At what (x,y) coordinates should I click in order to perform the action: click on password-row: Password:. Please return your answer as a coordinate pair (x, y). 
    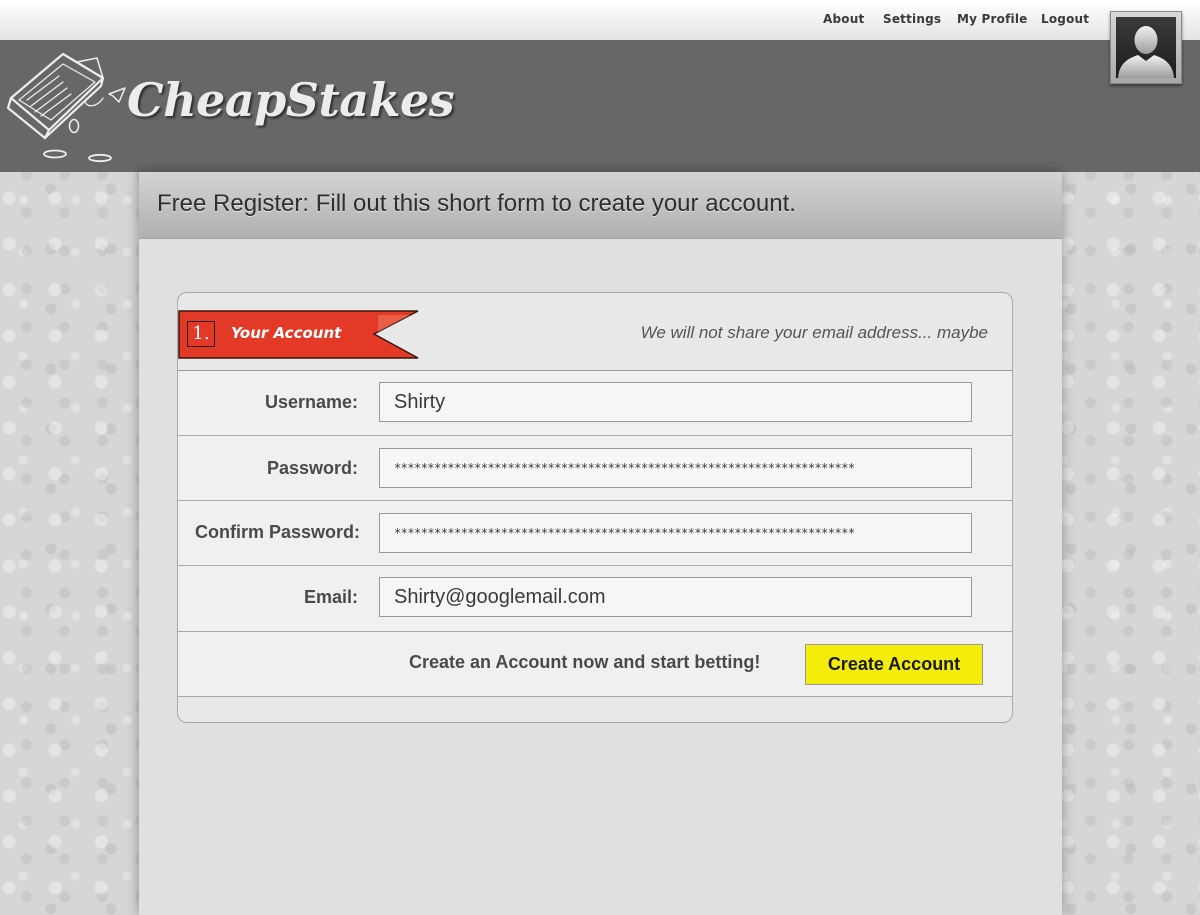
    Looking at the image, I should click on (595, 468).